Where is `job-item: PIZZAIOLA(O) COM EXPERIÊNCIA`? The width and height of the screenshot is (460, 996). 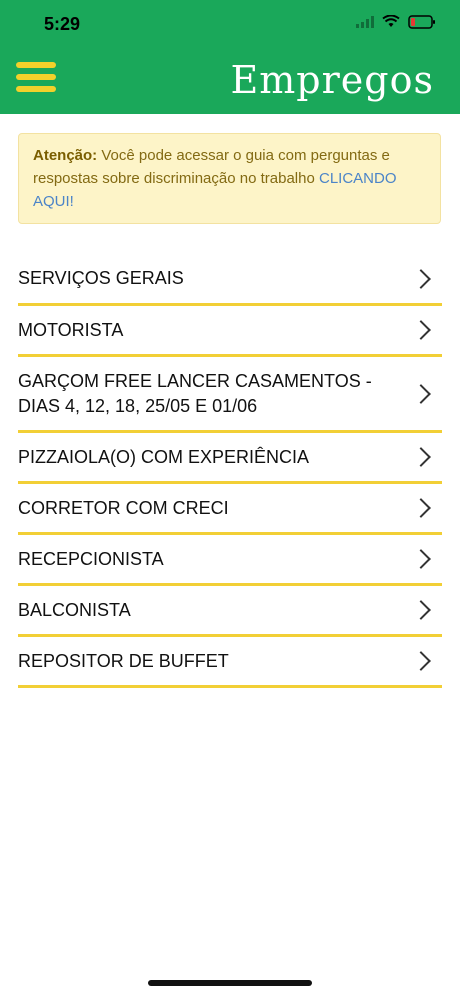 job-item: PIZZAIOLA(O) COM EXPERIÊNCIA is located at coordinates (230, 458).